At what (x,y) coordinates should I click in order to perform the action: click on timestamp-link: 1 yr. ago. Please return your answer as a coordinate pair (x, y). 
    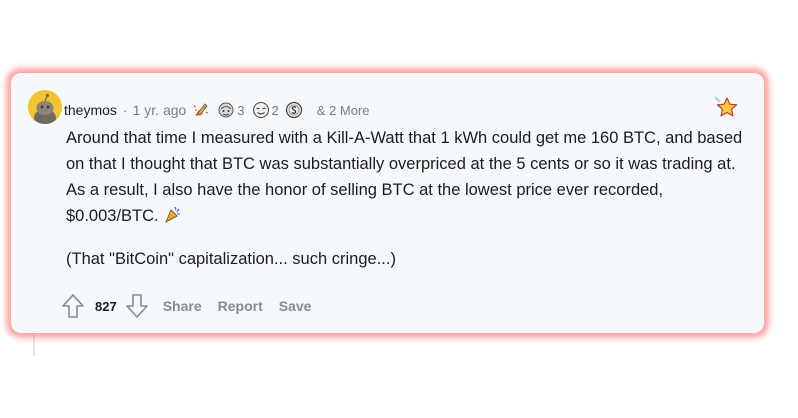
    Looking at the image, I should click on (160, 110).